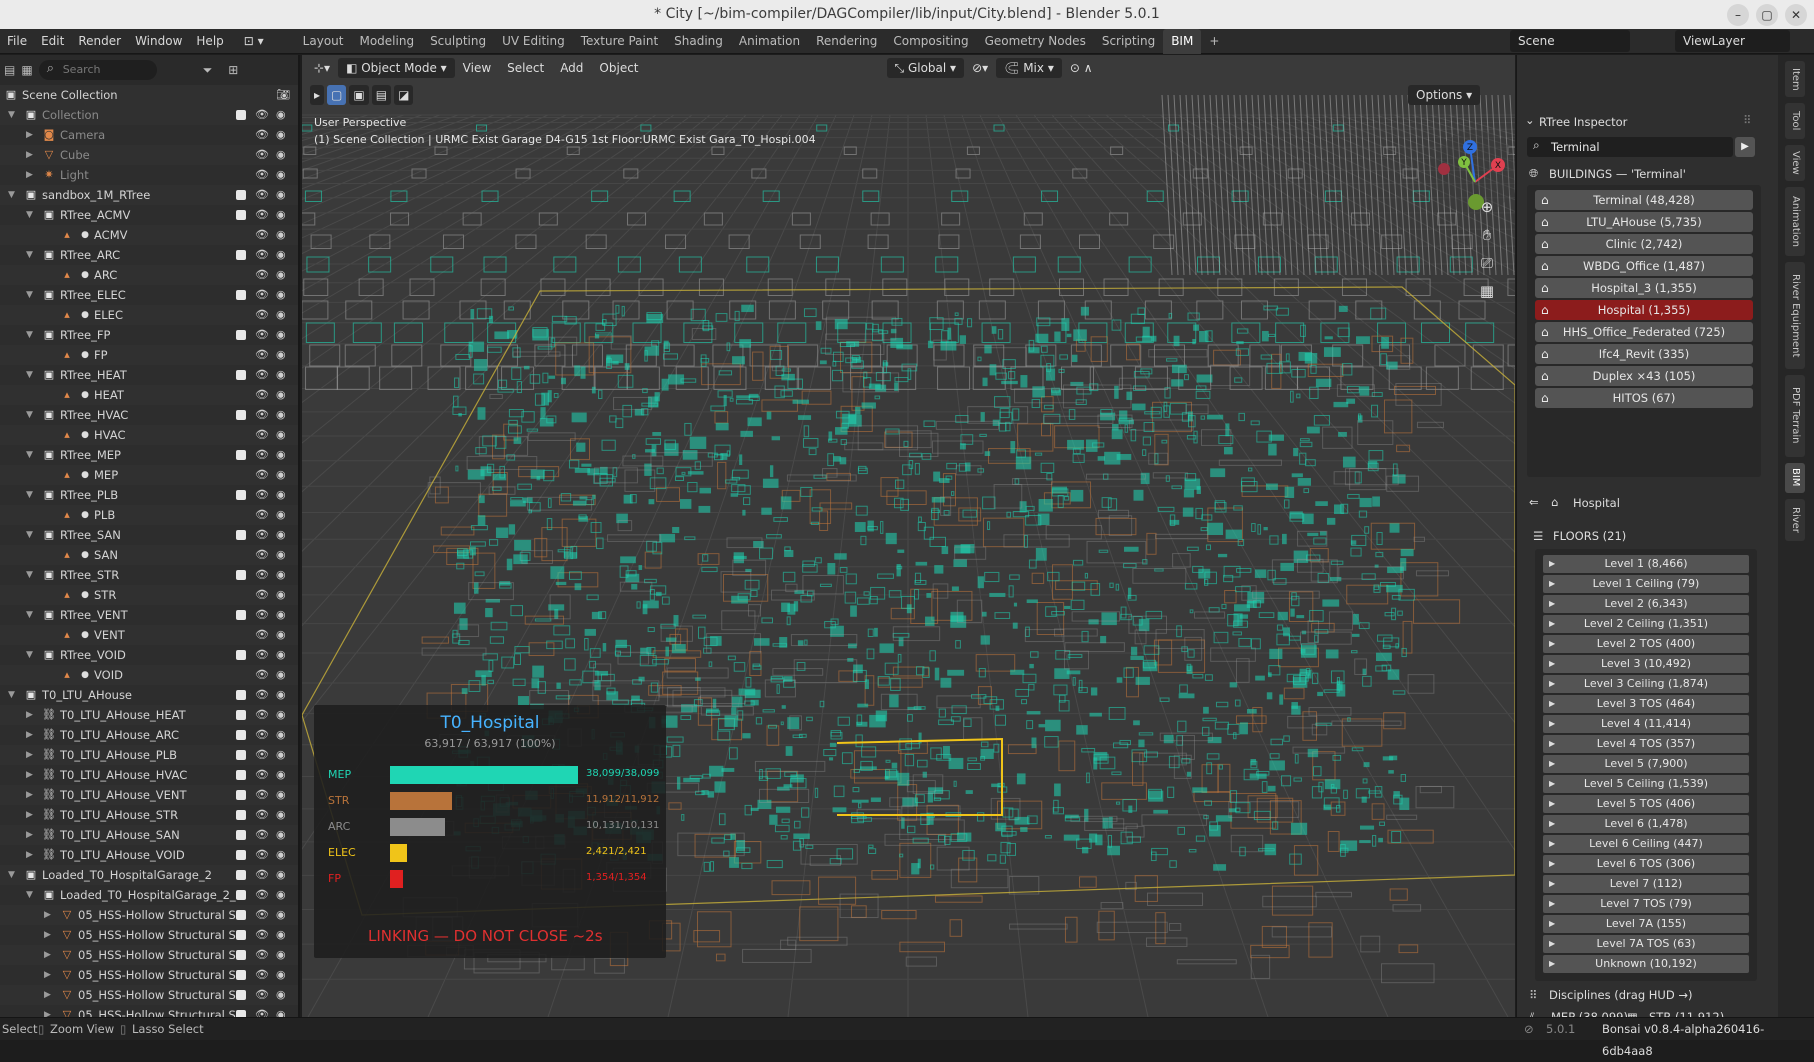 This screenshot has width=1814, height=1062. I want to click on workspace-tab-animation: Animation, so click(769, 41).